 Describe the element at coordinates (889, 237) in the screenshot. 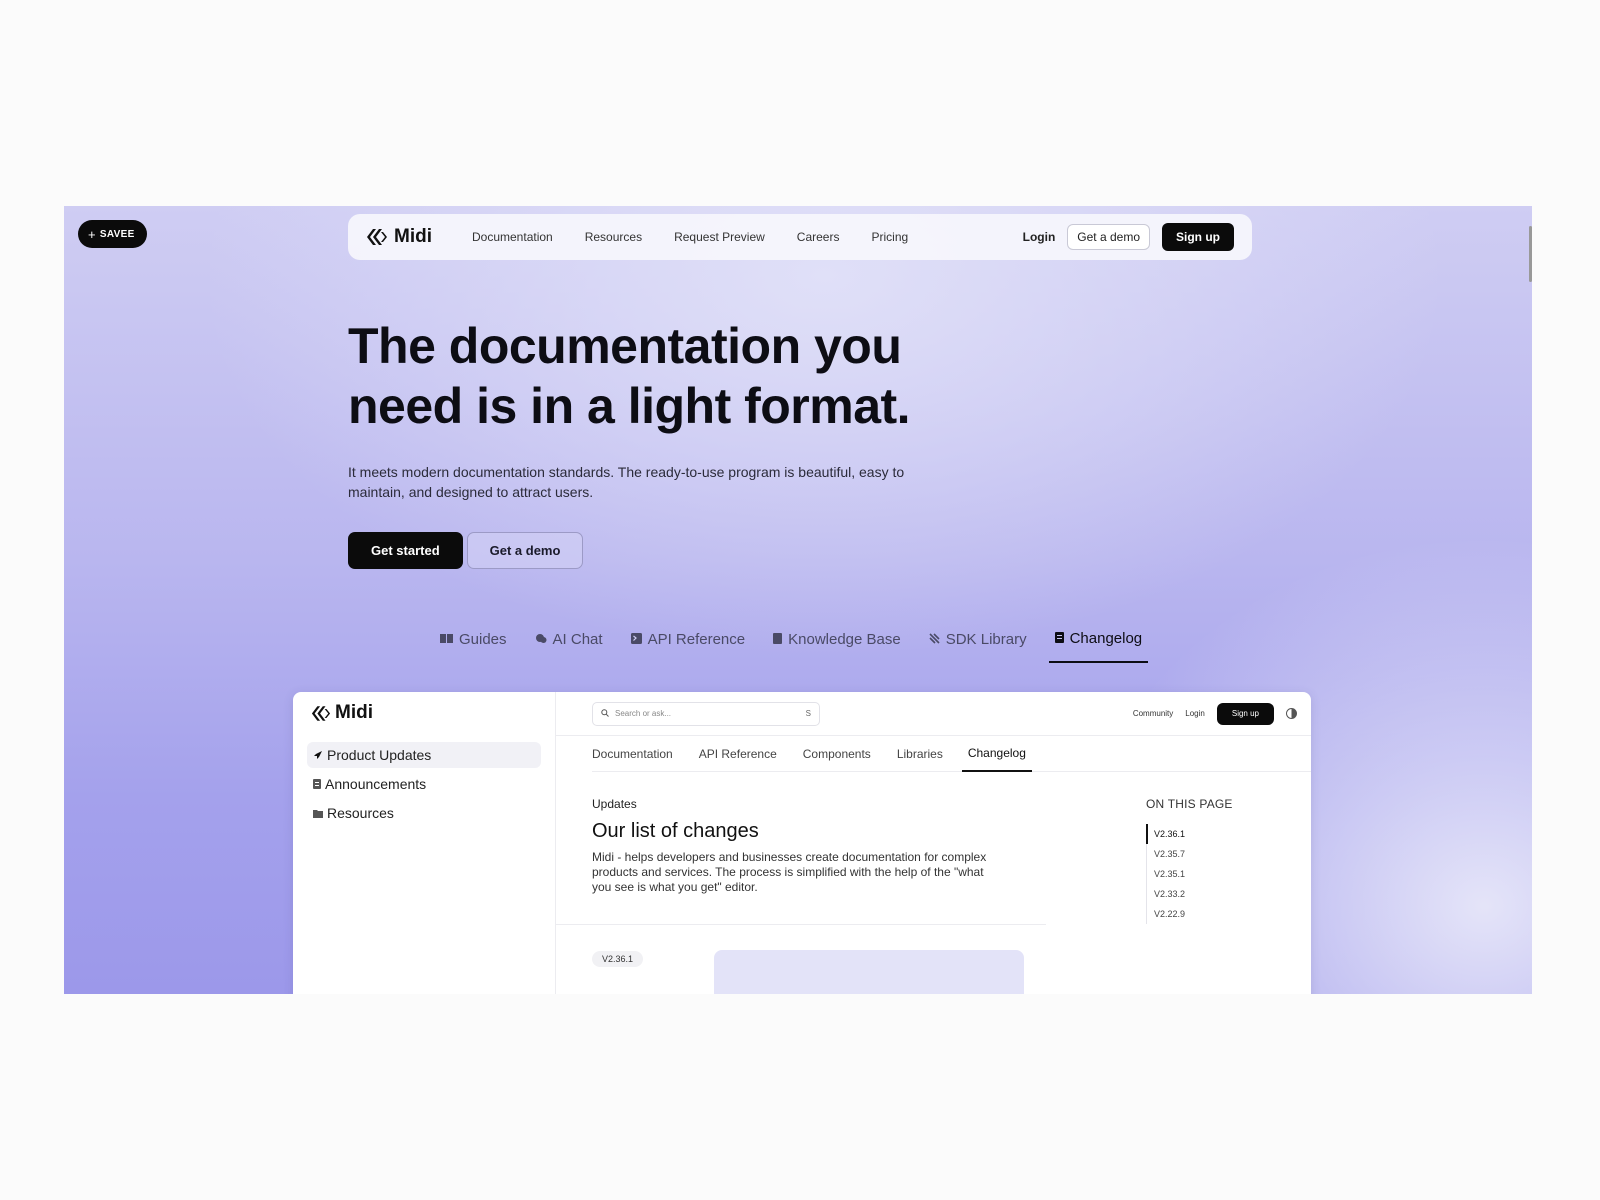

I see `nav-link-pricing: Pricing` at that location.